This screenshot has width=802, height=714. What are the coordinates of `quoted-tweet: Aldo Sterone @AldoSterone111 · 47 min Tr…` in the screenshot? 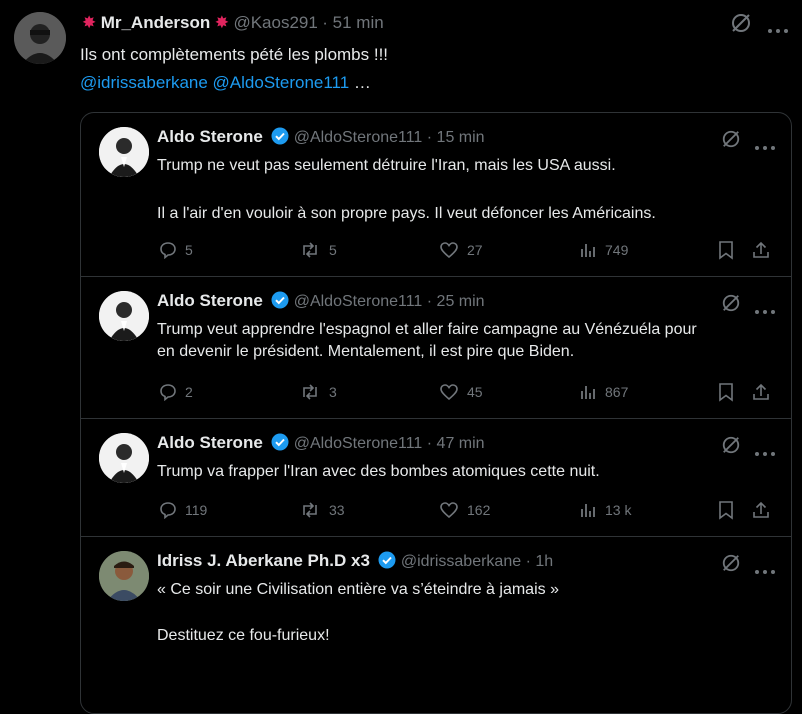 It's located at (436, 478).